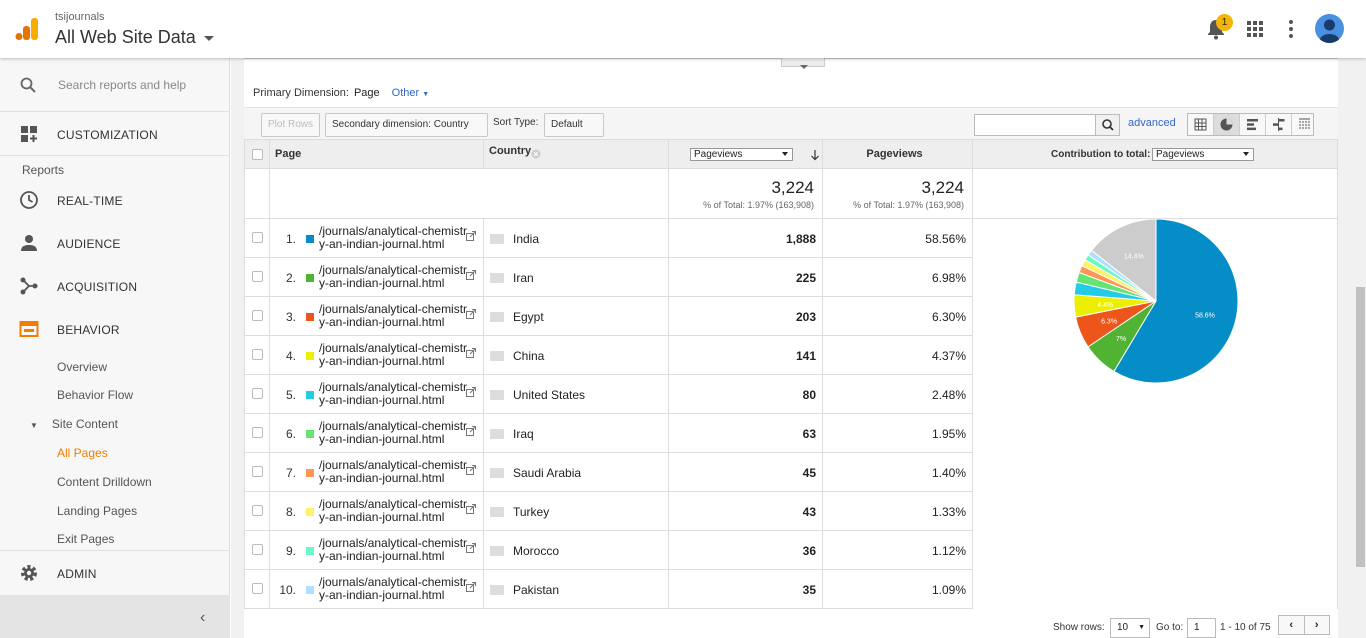  I want to click on remove-dimension-icon, so click(536, 154).